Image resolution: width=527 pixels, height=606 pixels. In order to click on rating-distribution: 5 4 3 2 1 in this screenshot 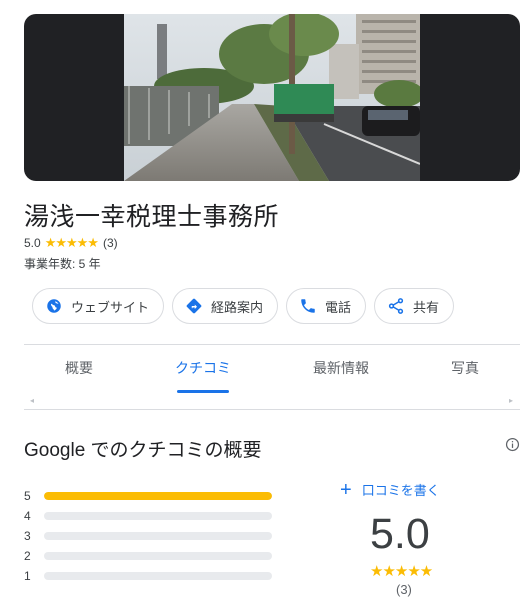, I will do `click(148, 536)`.